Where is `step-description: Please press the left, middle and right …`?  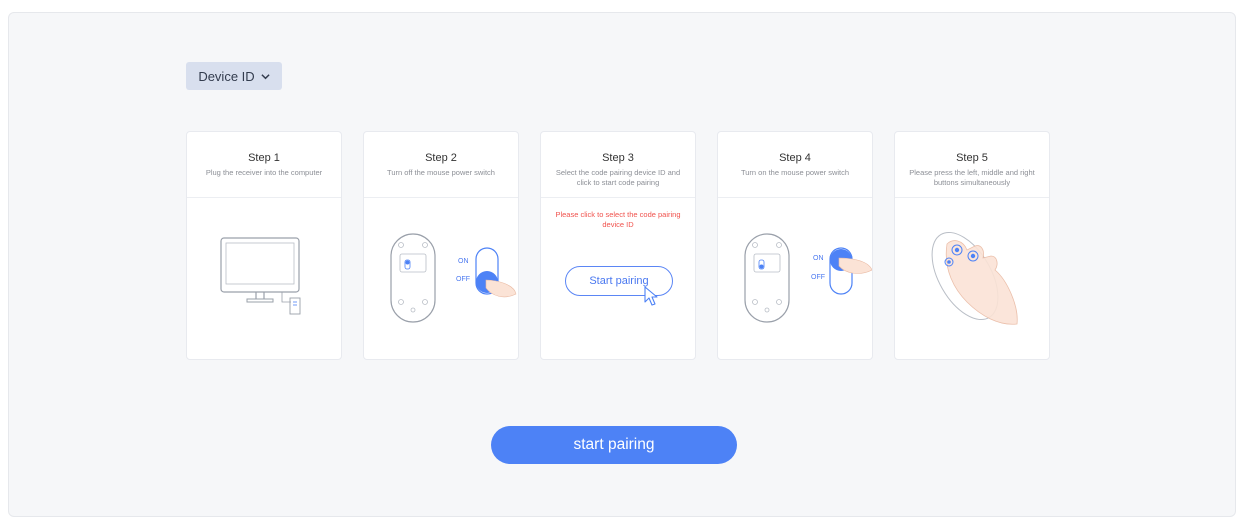 step-description: Please press the left, middle and right … is located at coordinates (972, 177).